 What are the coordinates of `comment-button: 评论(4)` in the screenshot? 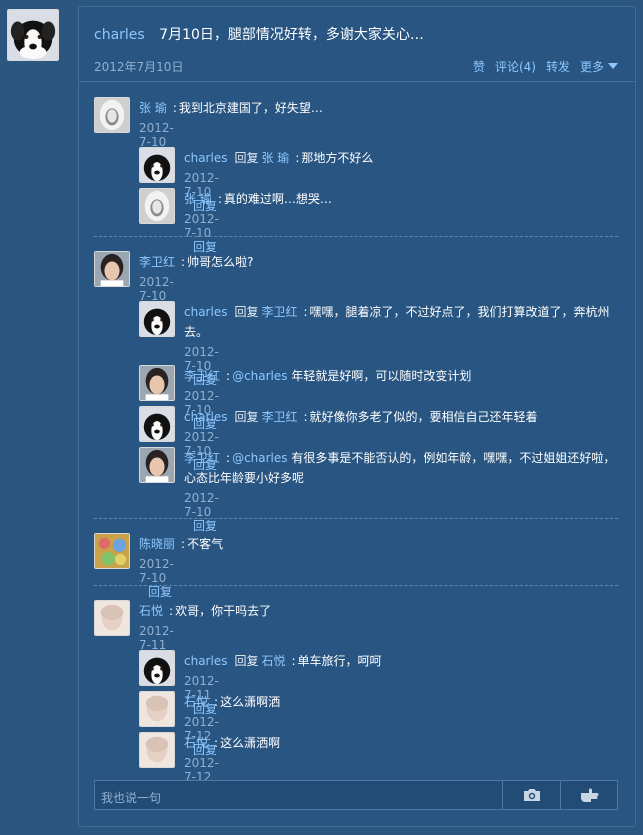 It's located at (515, 66).